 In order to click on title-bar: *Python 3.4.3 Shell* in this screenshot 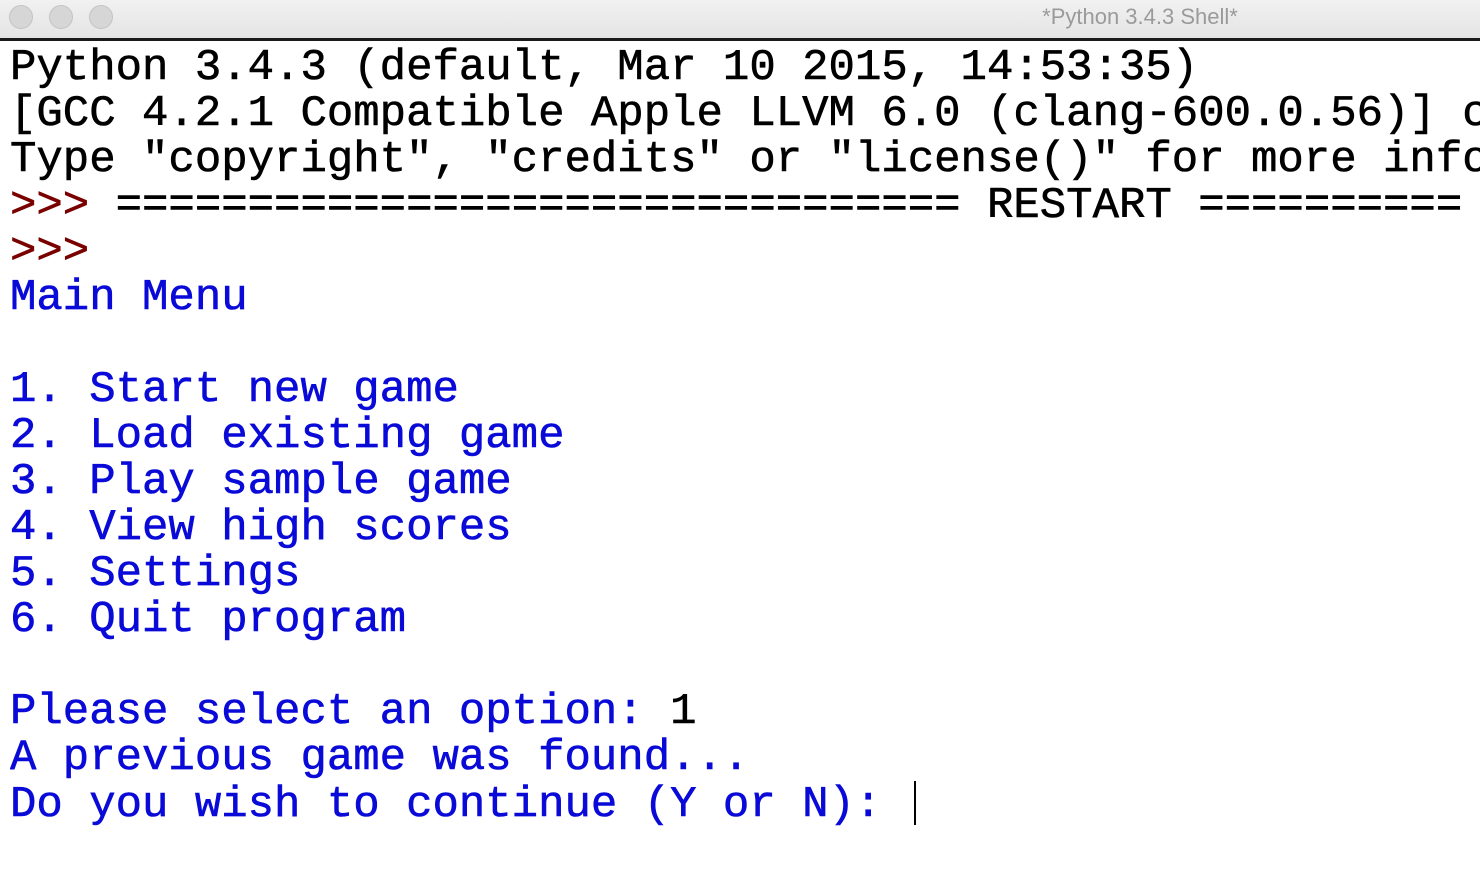, I will do `click(740, 20)`.